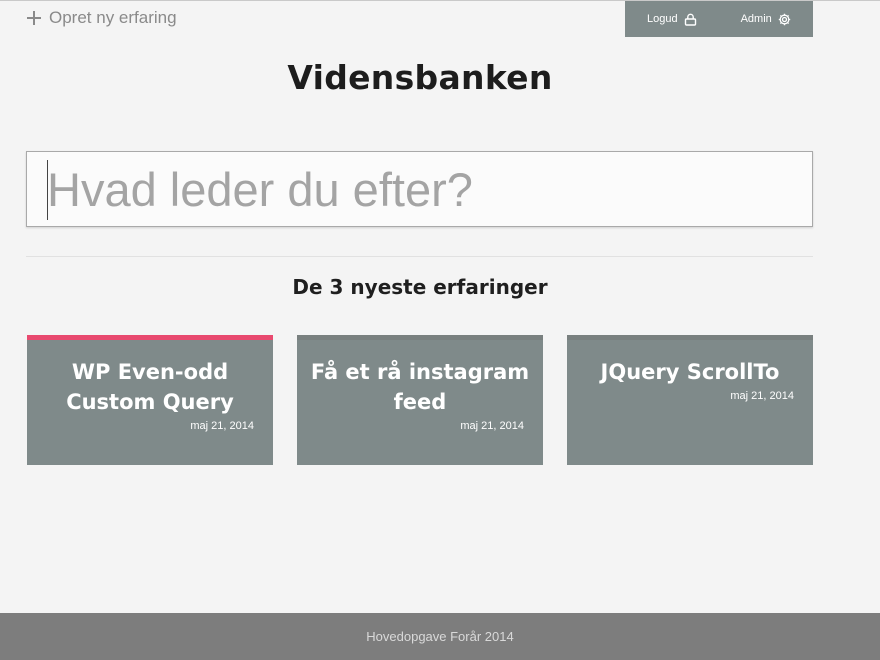 The height and width of the screenshot is (660, 880). I want to click on site-title: Vidensbanken, so click(420, 77).